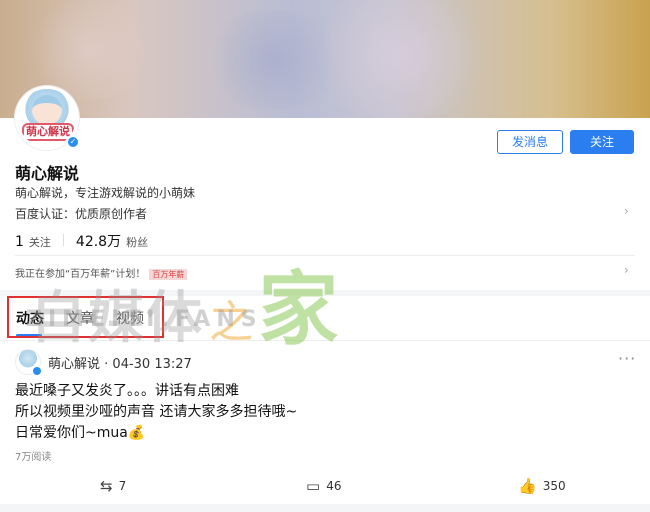  Describe the element at coordinates (627, 358) in the screenshot. I see `more-options-icon: ···` at that location.